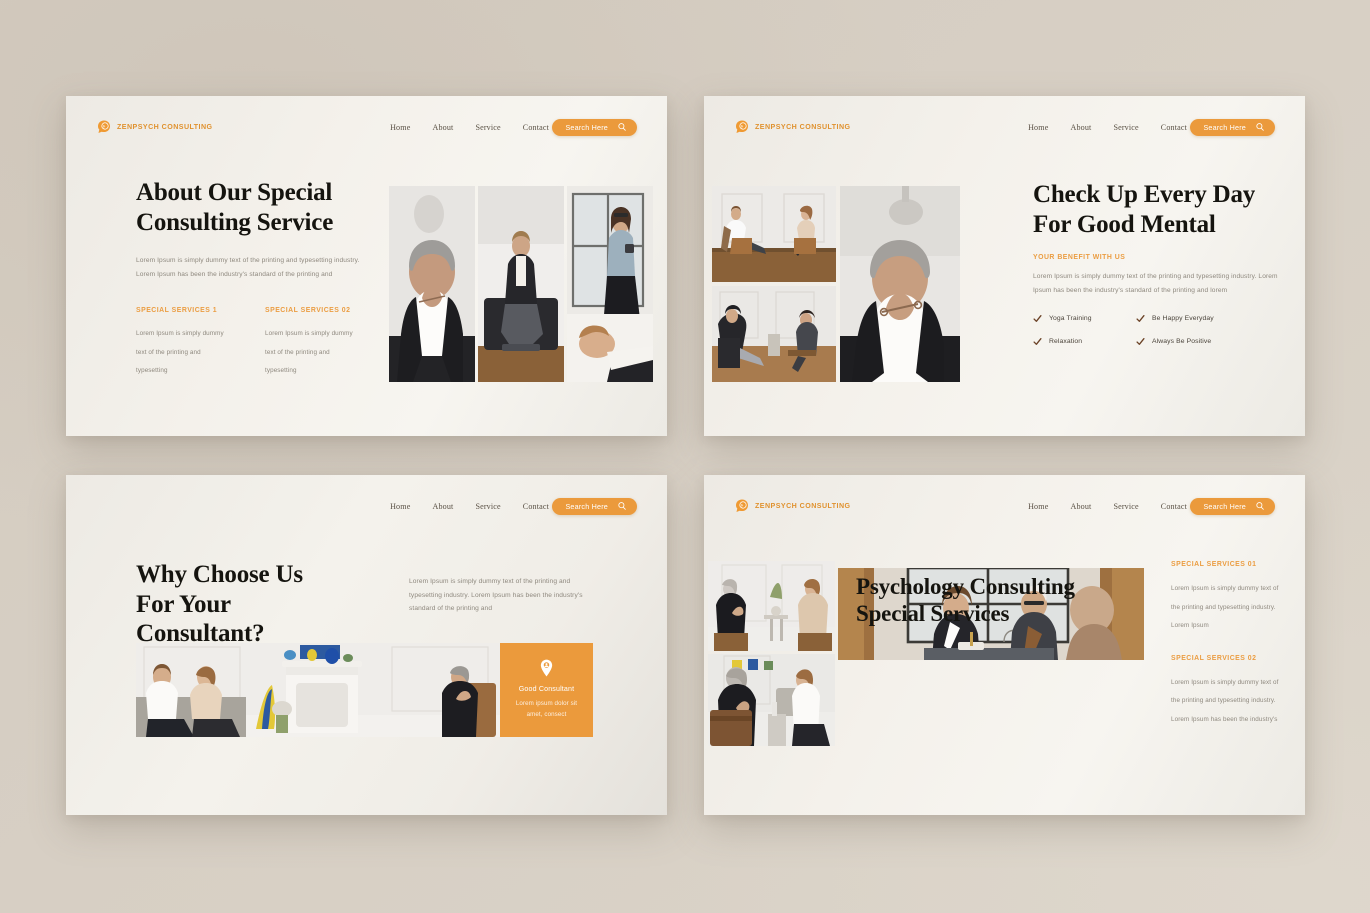  I want to click on navigation-bar: Home About Service Contact Search Here, so click(366, 506).